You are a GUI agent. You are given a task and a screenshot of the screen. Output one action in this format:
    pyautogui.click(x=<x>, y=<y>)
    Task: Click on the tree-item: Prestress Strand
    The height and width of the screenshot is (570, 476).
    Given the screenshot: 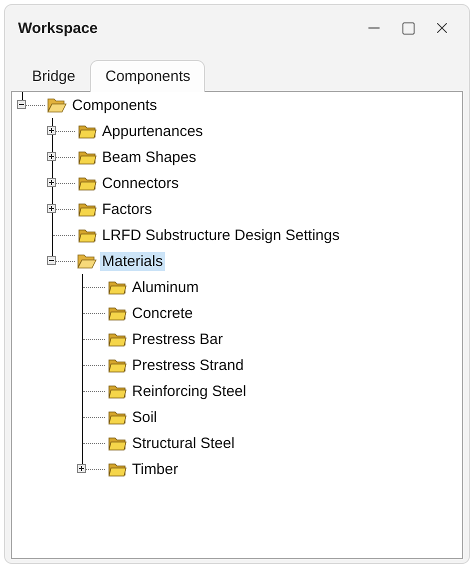 What is the action you would take?
    pyautogui.click(x=188, y=365)
    